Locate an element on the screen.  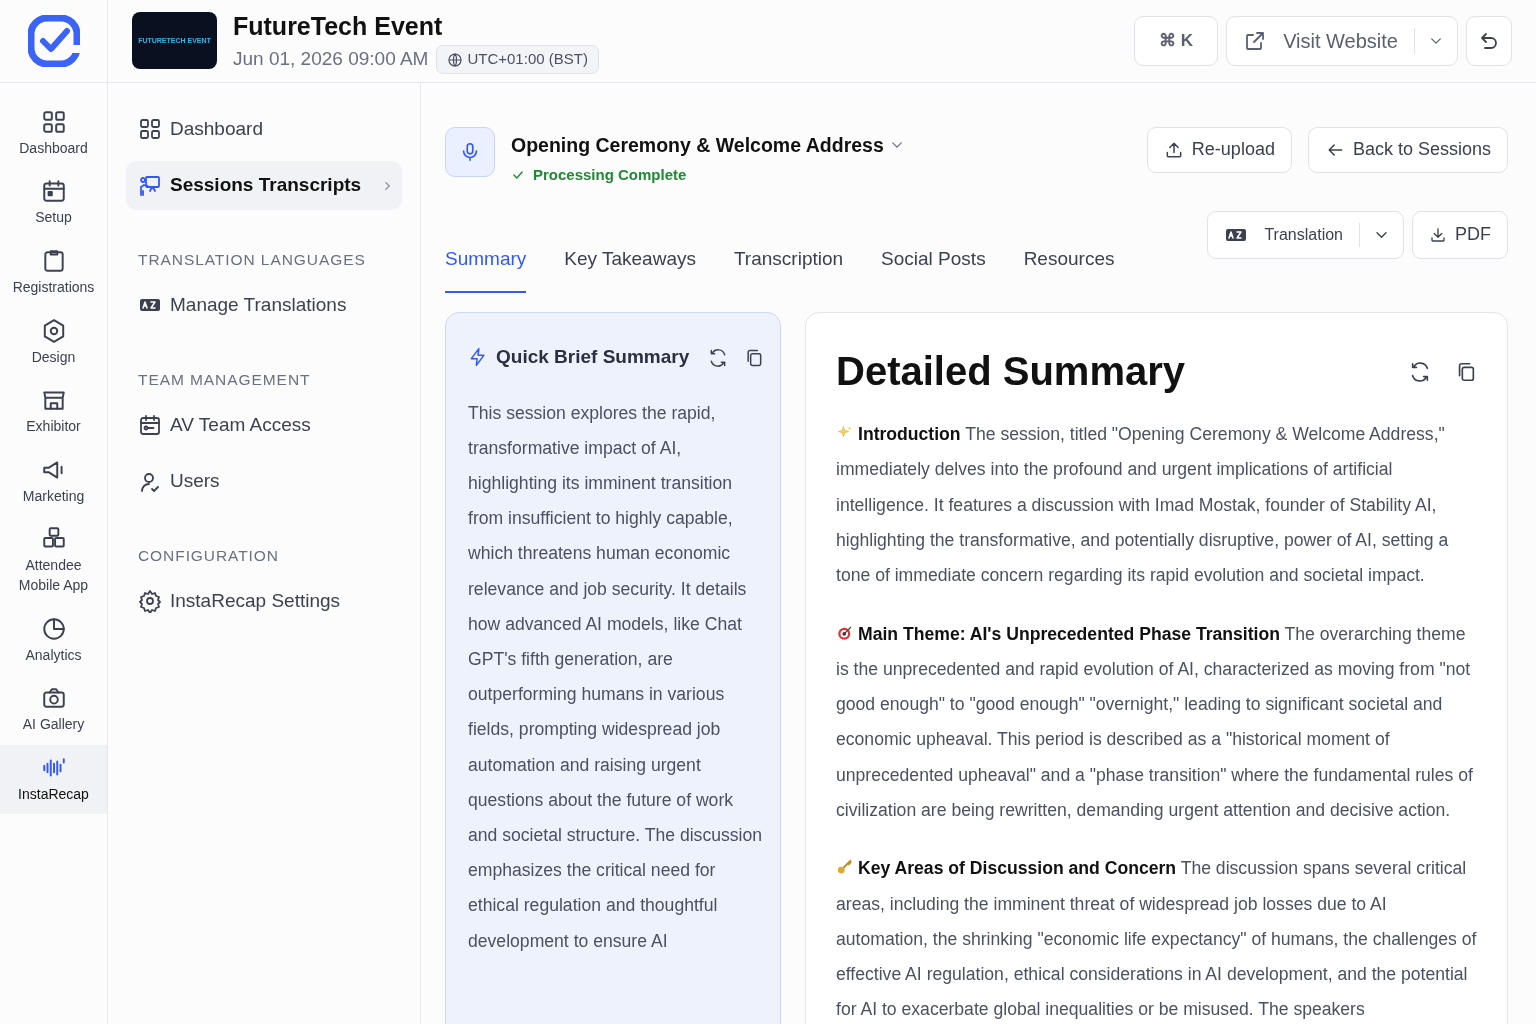
session-selector: Opening Ceremony & Welcome Address is located at coordinates (706, 145).